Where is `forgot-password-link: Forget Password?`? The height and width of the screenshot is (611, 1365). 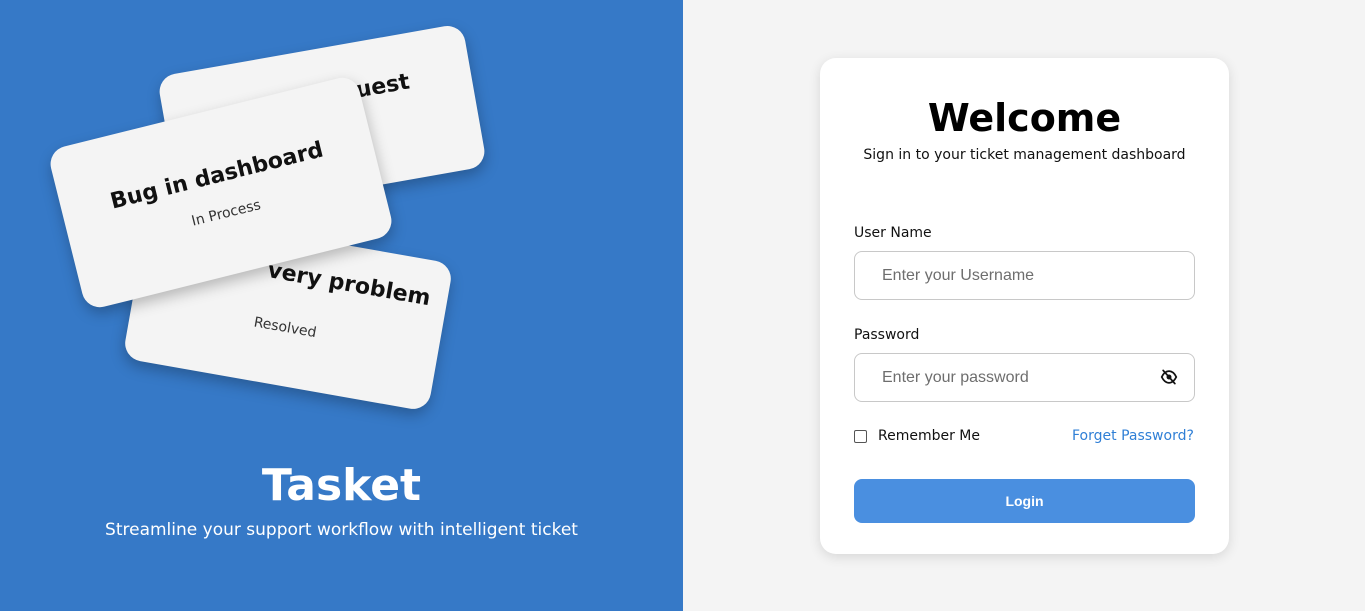
forgot-password-link: Forget Password? is located at coordinates (1133, 436).